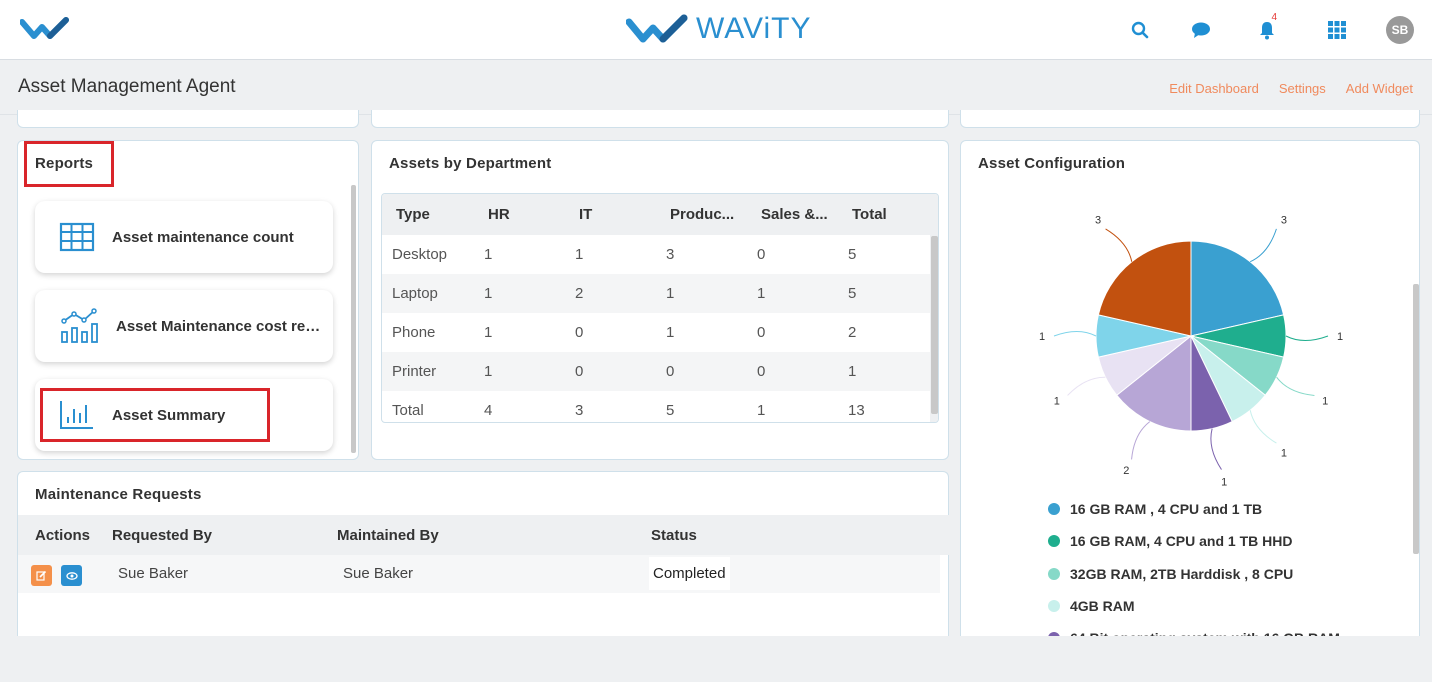 The height and width of the screenshot is (682, 1432). What do you see at coordinates (934, 325) in the screenshot?
I see `table-scrollbar-thumb` at bounding box center [934, 325].